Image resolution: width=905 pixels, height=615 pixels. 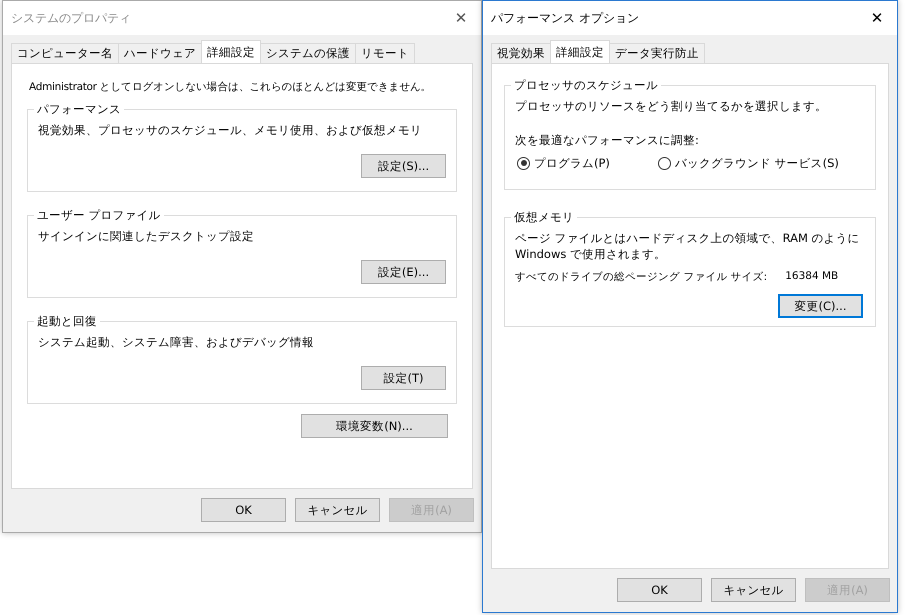 I want to click on size-value: 16384 MB, so click(x=811, y=277).